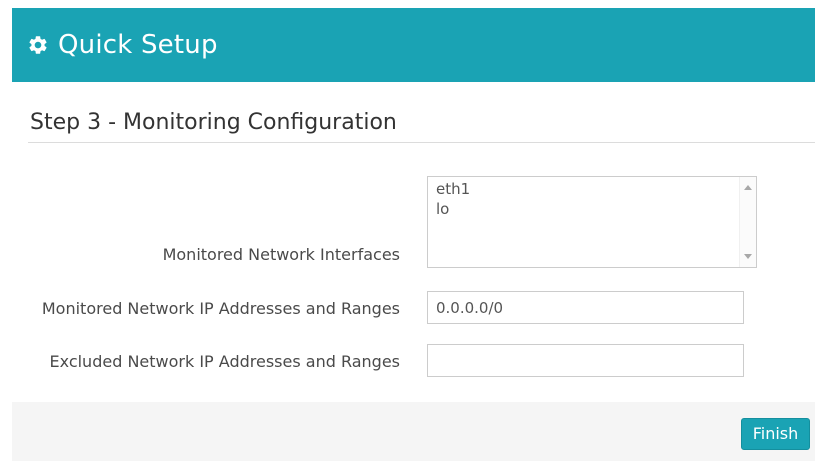 The image size is (815, 461). Describe the element at coordinates (281, 254) in the screenshot. I see `interfaces-label: Monitored Network Interfaces` at that location.